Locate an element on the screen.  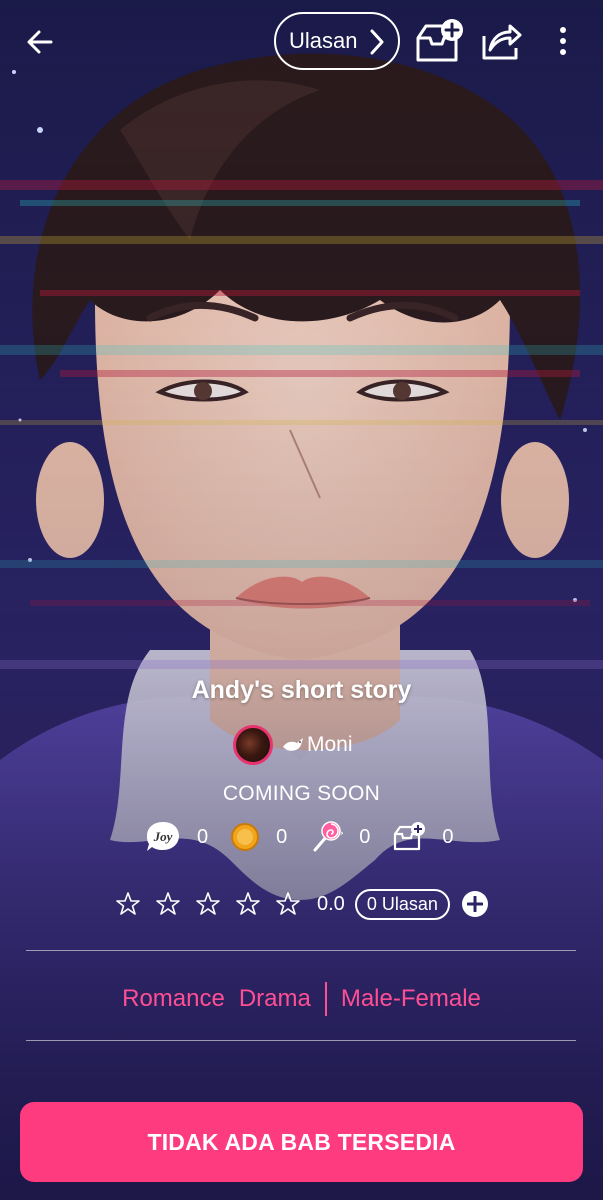
stat-lollipop-value: 0 is located at coordinates (365, 836).